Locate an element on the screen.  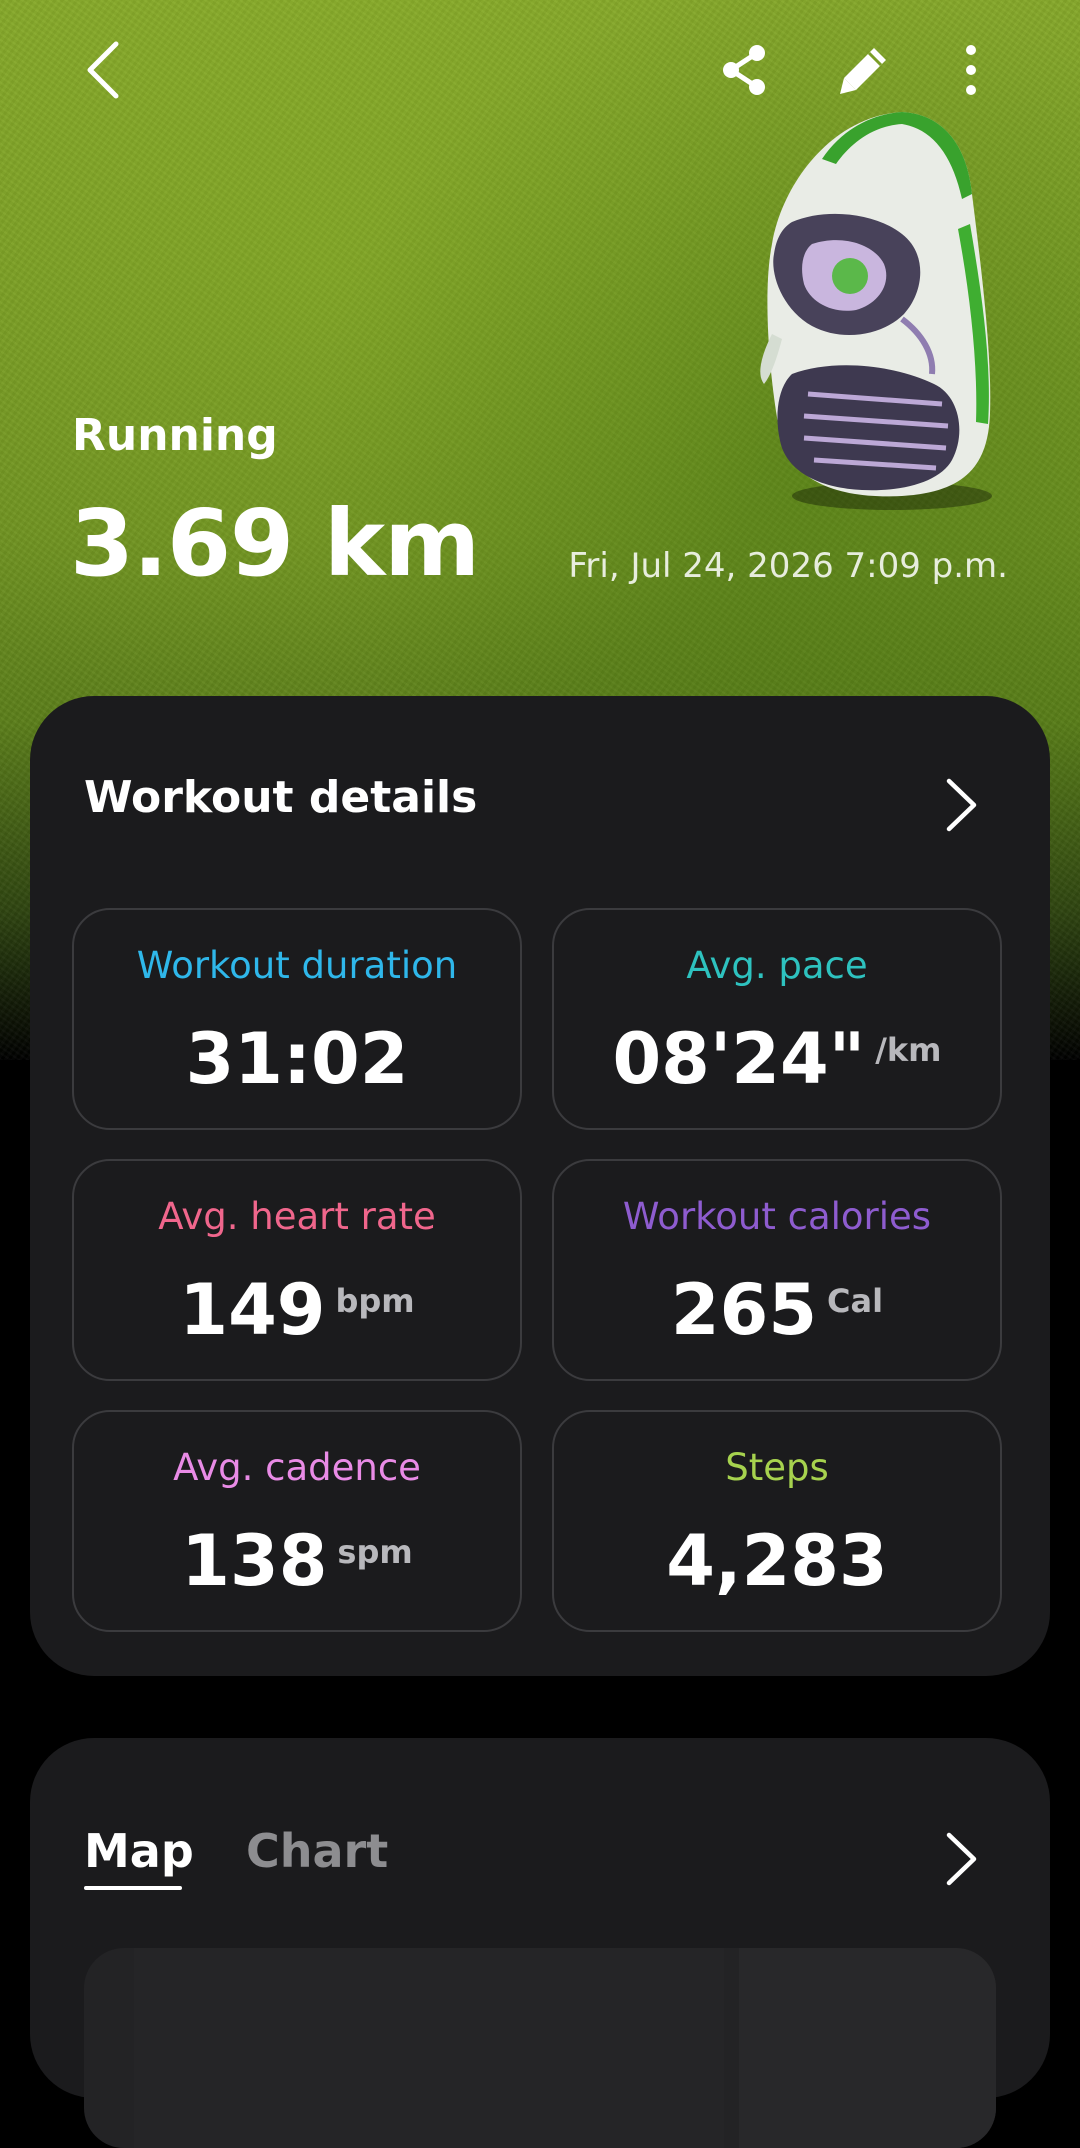
pencil-icon is located at coordinates (863, 71).